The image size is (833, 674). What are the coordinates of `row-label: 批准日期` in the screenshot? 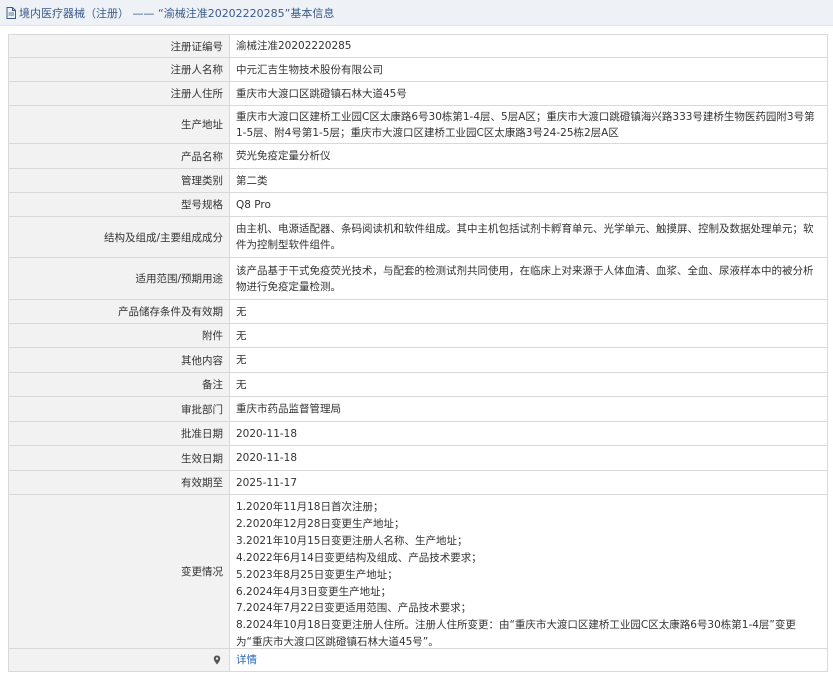 It's located at (119, 433).